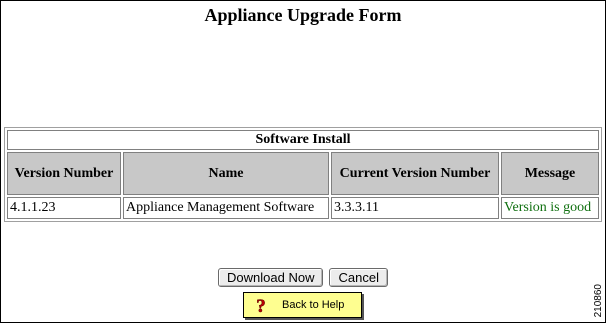  Describe the element at coordinates (226, 208) in the screenshot. I see `cell-name: Appliance Management Software` at that location.